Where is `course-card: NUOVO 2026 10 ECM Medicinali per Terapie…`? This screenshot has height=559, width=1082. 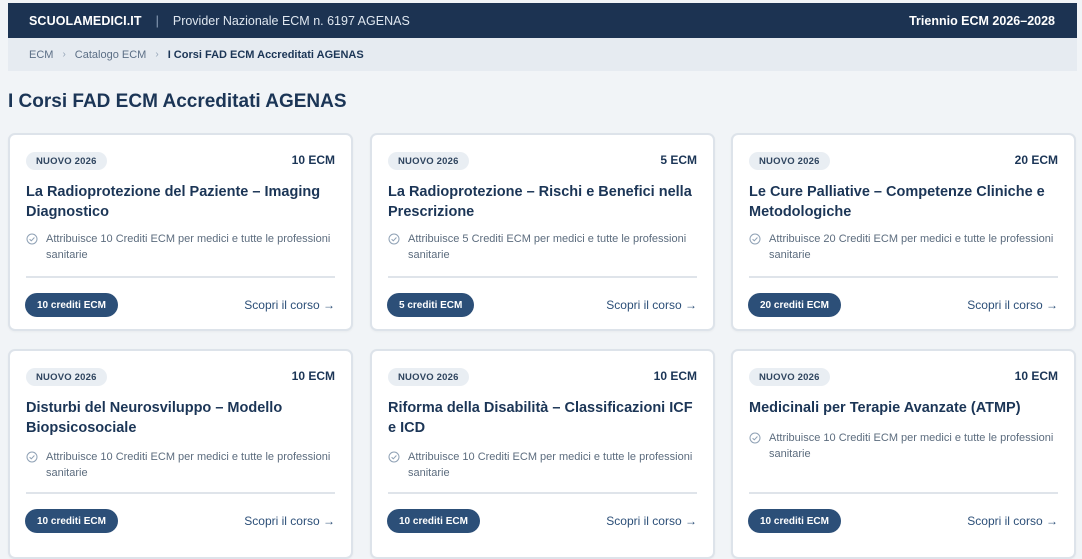 course-card: NUOVO 2026 10 ECM Medicinali per Terapie… is located at coordinates (903, 454).